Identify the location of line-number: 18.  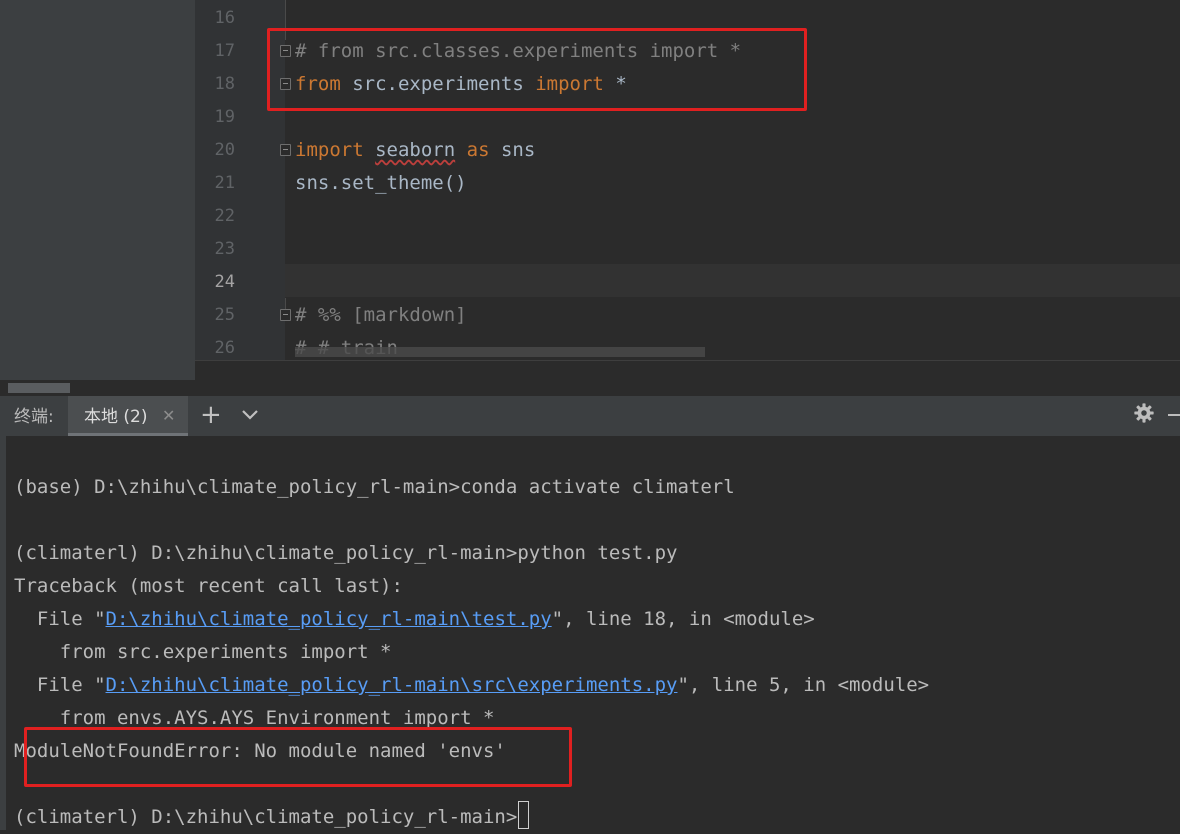
(224, 84).